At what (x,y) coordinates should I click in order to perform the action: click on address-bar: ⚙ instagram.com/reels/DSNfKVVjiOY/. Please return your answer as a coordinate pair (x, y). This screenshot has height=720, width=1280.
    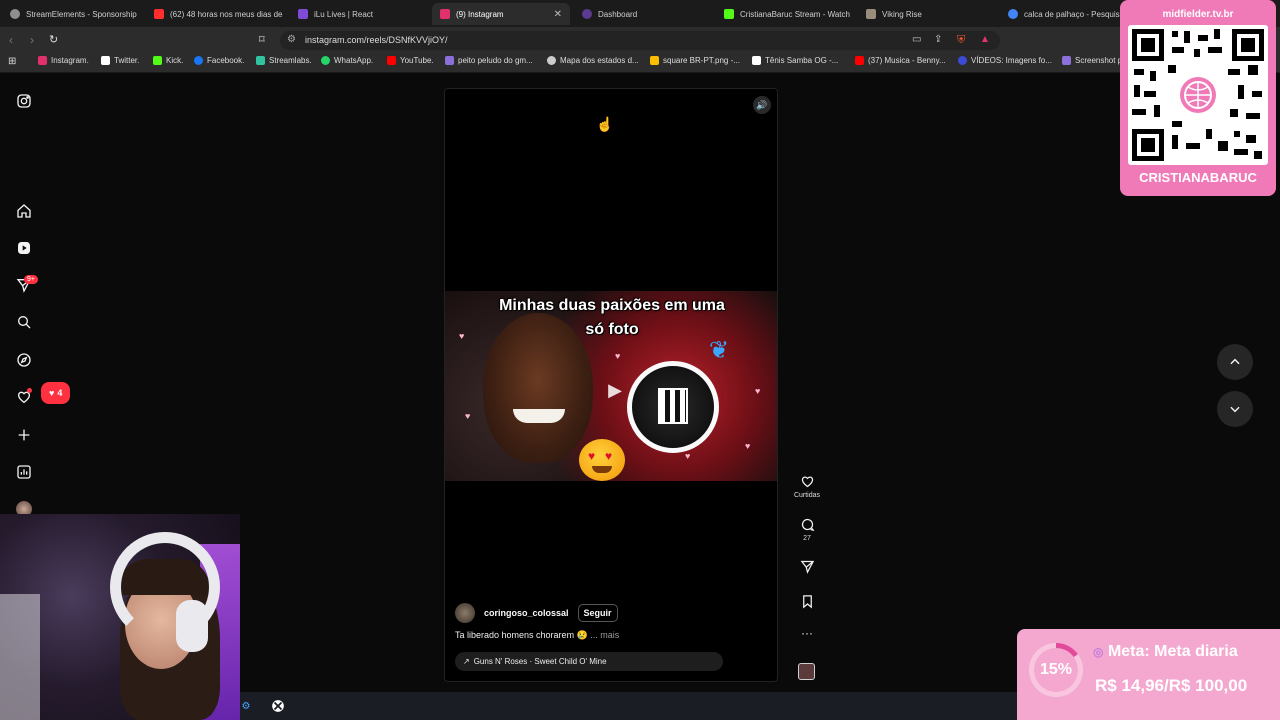
    Looking at the image, I should click on (640, 40).